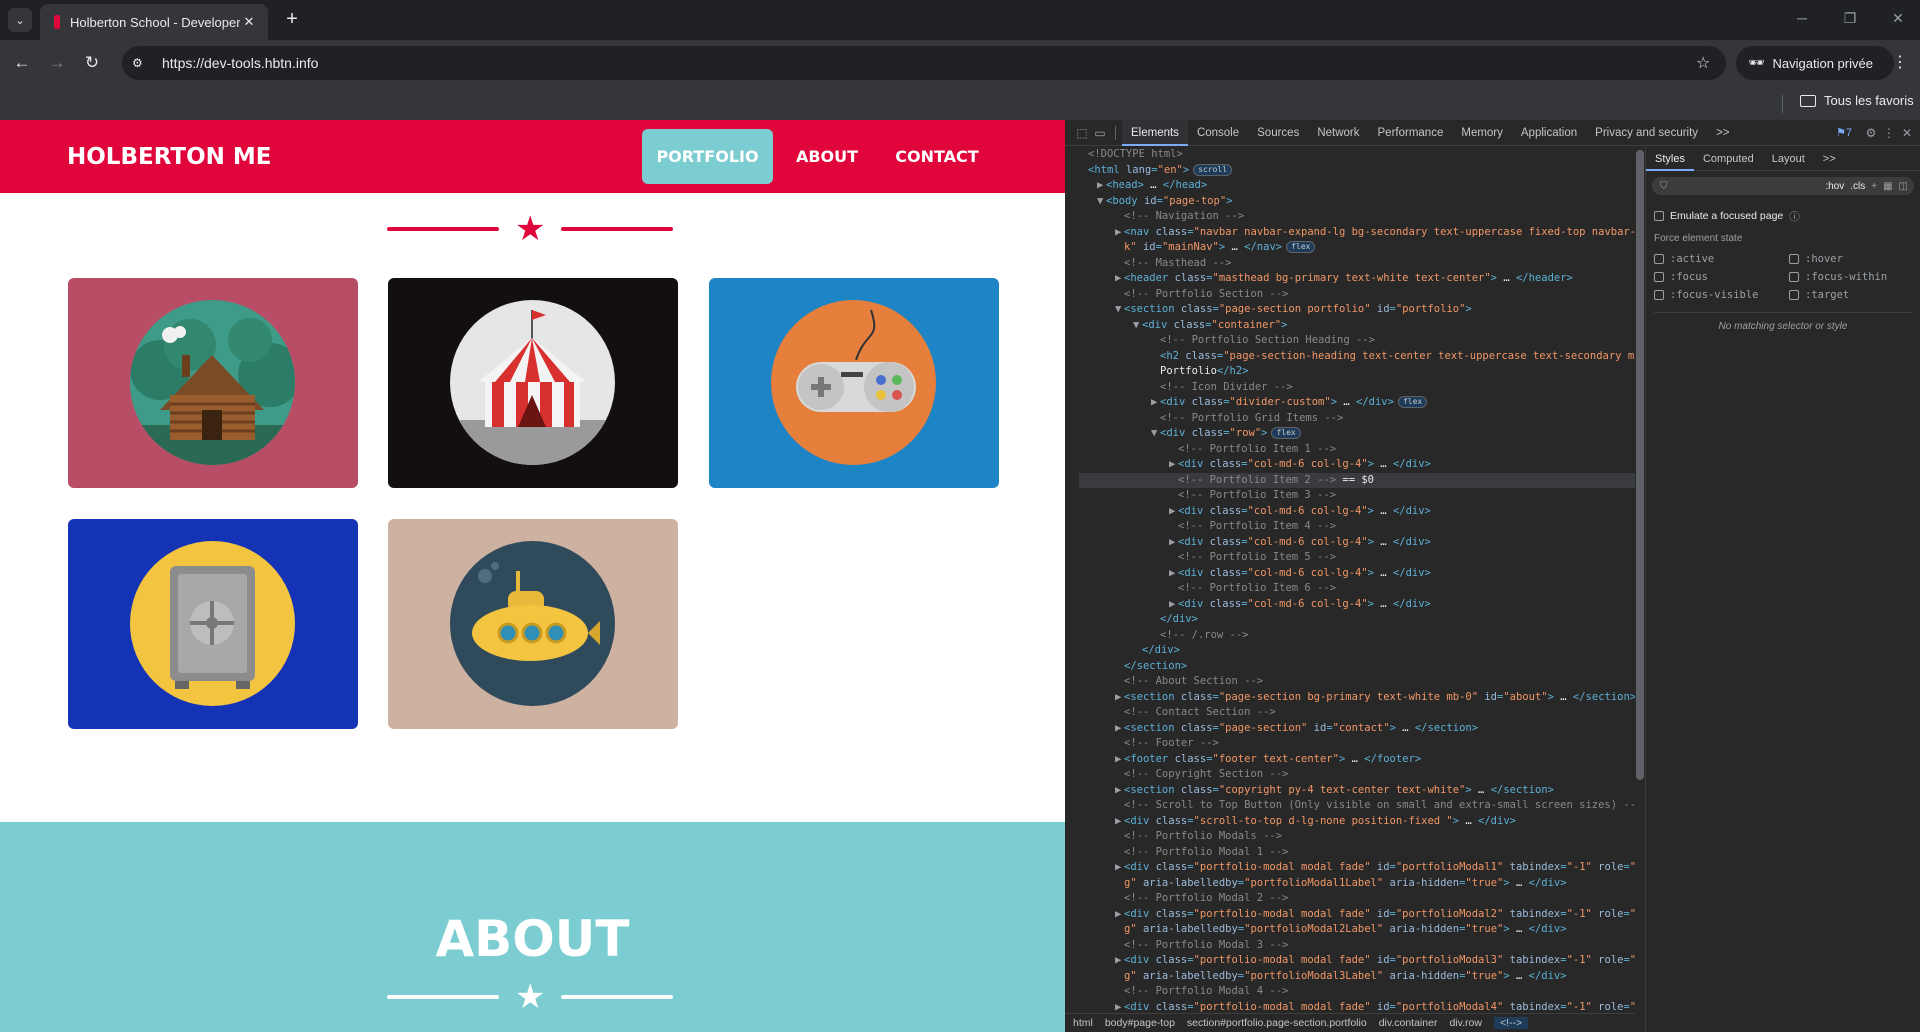 The width and height of the screenshot is (1920, 1032). What do you see at coordinates (1357, 171) in the screenshot?
I see `dom-node-line: <html lang="en"> scroll` at bounding box center [1357, 171].